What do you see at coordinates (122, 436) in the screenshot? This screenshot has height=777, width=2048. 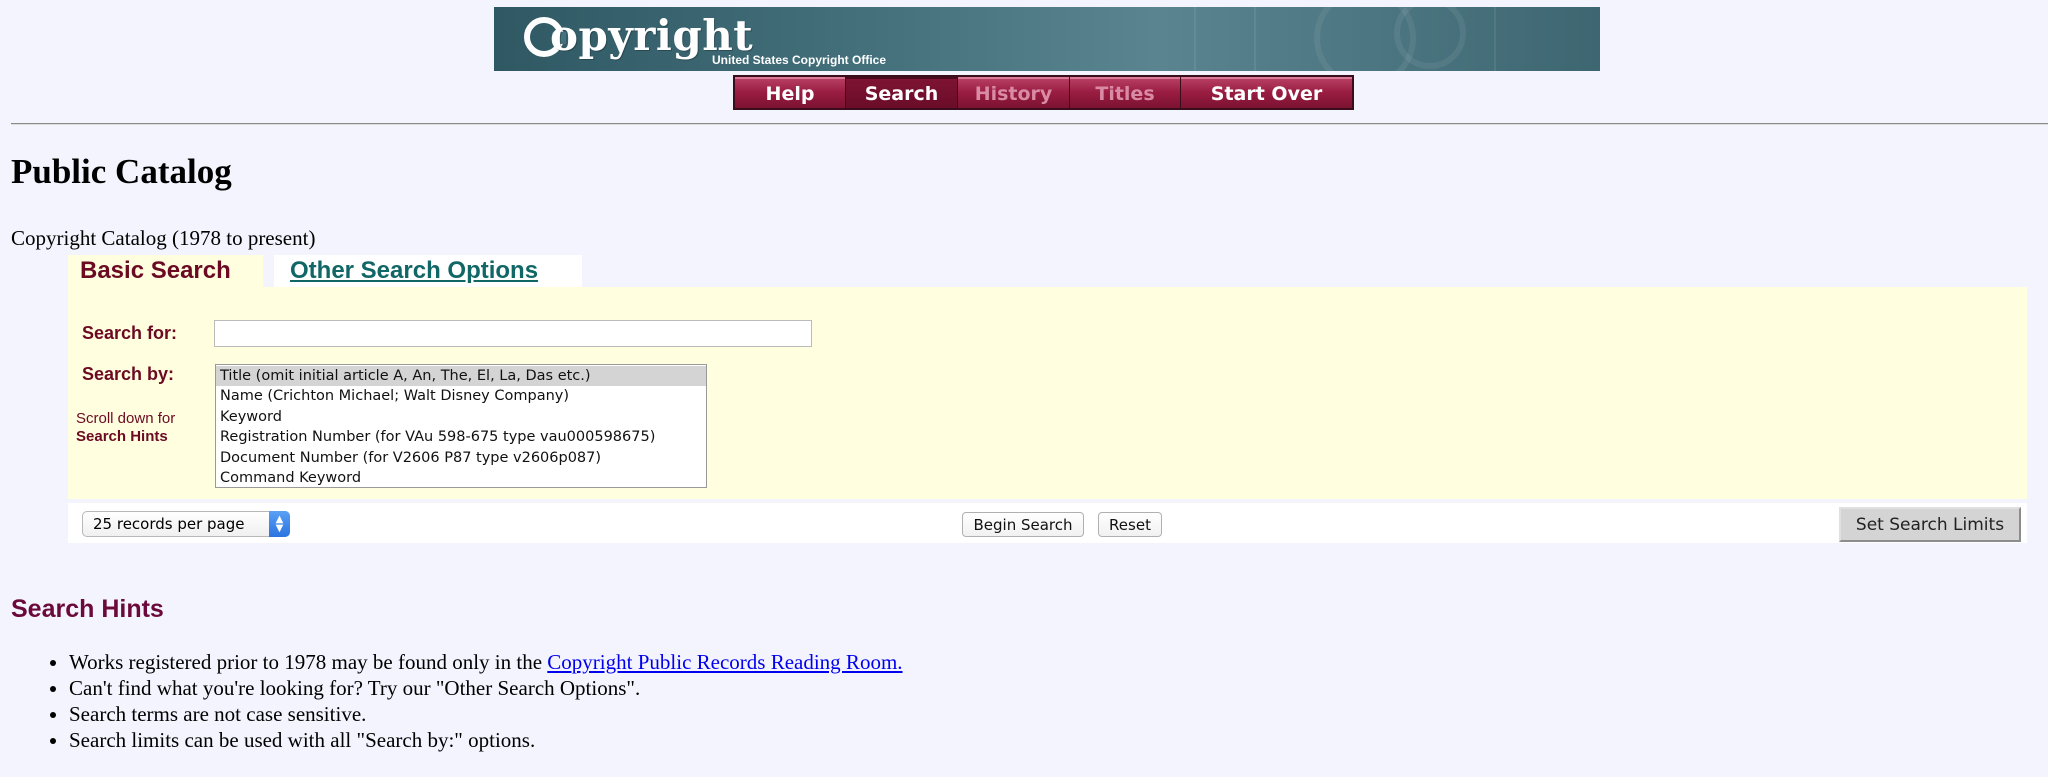 I see `hint-line-2: Search Hints` at bounding box center [122, 436].